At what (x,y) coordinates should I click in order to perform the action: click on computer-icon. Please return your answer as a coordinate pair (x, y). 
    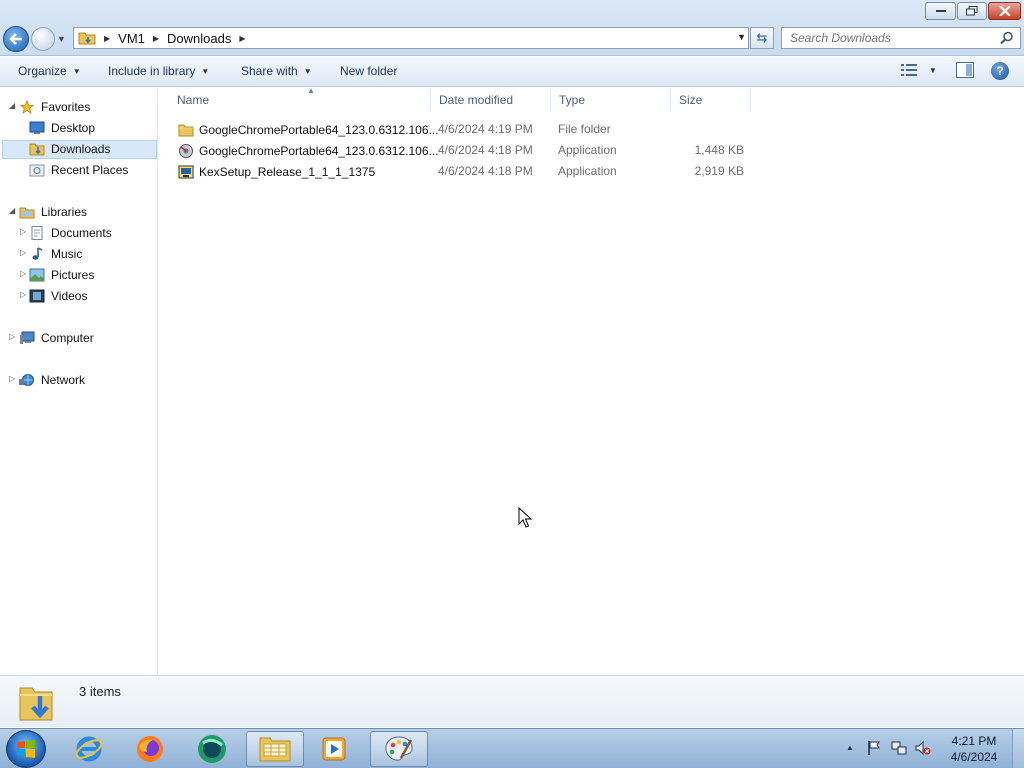
    Looking at the image, I should click on (27, 337).